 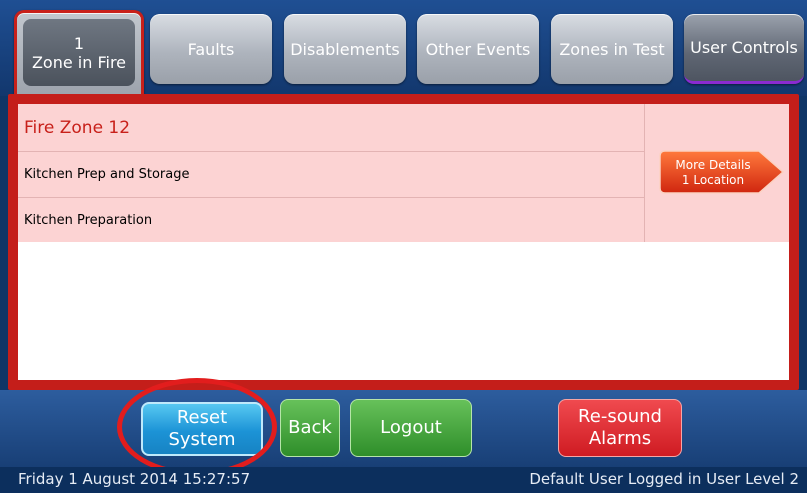 I want to click on tab-zones-in-test-label: Zones in Test, so click(x=612, y=49).